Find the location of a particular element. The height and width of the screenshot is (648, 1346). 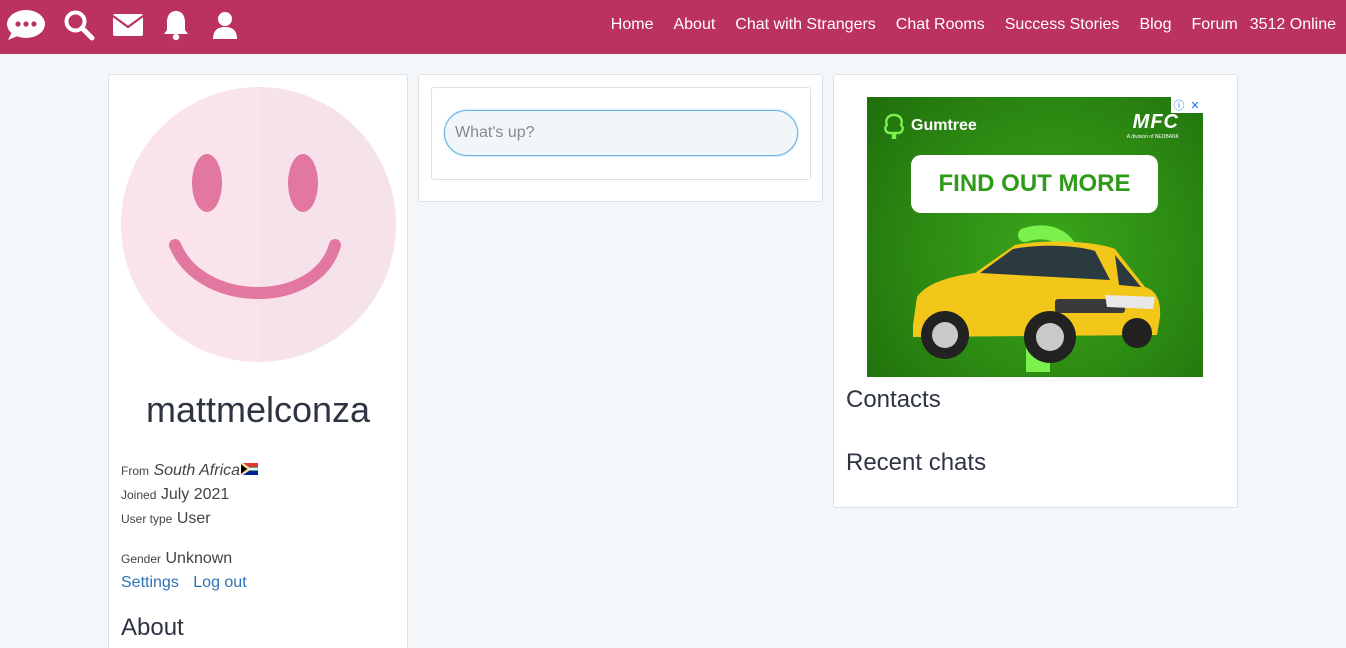

gender-value: Unknown is located at coordinates (199, 558).